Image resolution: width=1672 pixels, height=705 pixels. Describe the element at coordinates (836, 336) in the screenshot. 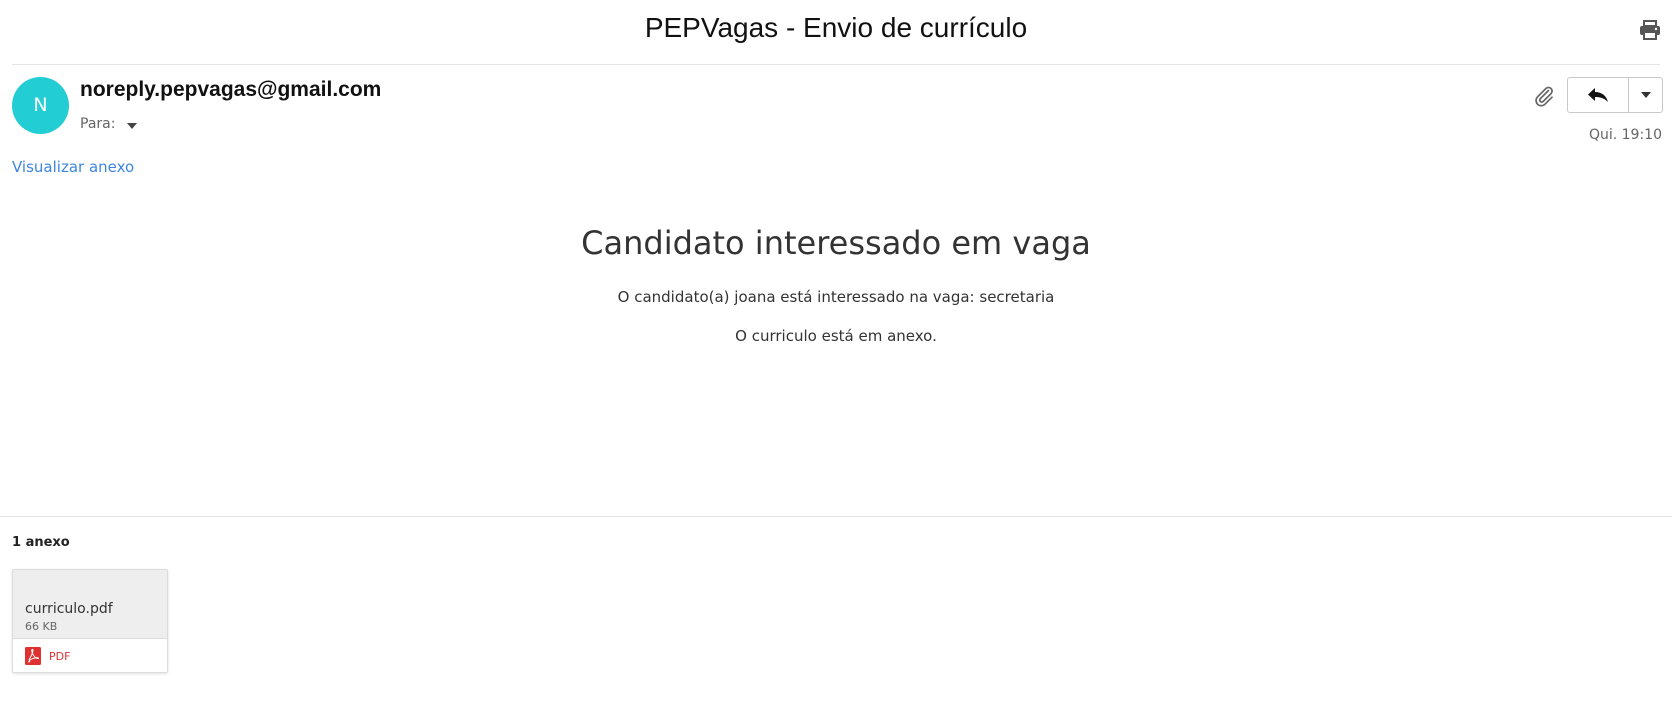

I see `body-line-attachment-note: O curriculo está em anexo.` at that location.